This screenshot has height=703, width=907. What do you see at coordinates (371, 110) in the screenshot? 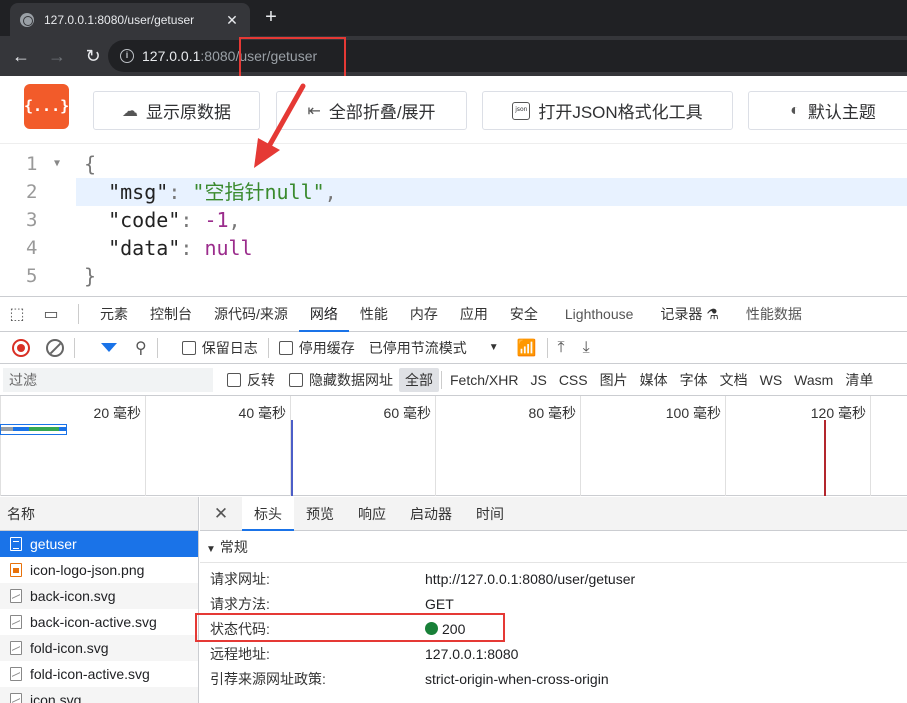
I see `fold-all-button: ⇤ 全部折叠/展开` at bounding box center [371, 110].